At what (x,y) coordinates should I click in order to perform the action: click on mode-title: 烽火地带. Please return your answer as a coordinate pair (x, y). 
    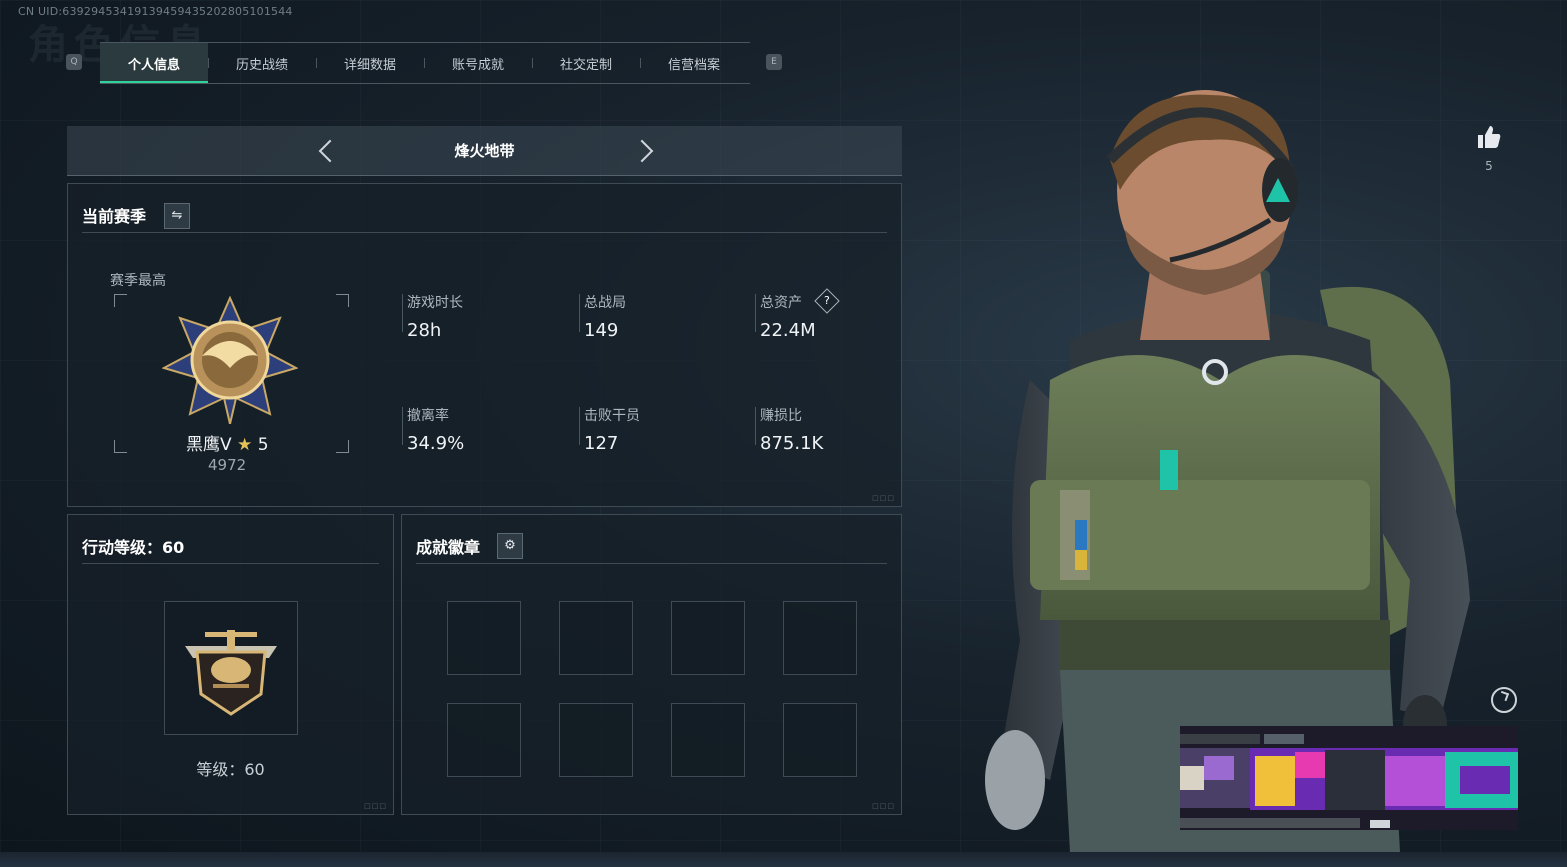
    Looking at the image, I should click on (484, 151).